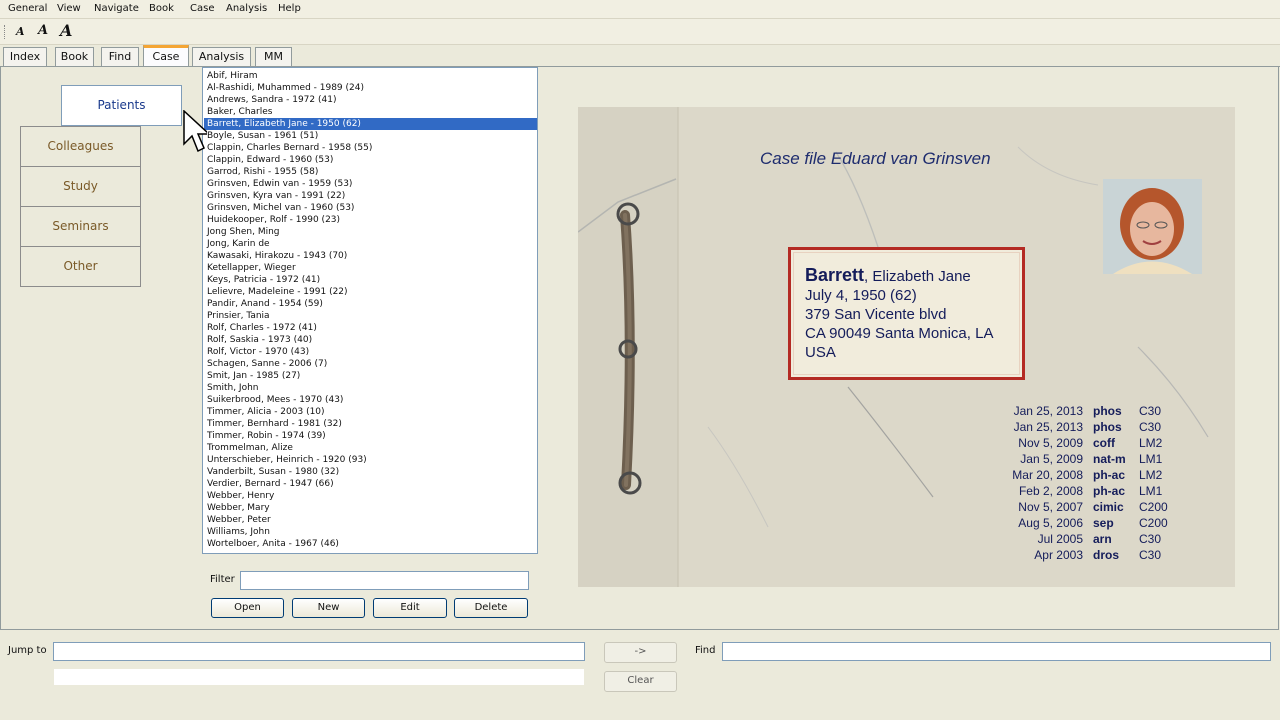  Describe the element at coordinates (370, 100) in the screenshot. I see `patient-list-item: Andrews, Sandra - 1972 (41)` at that location.